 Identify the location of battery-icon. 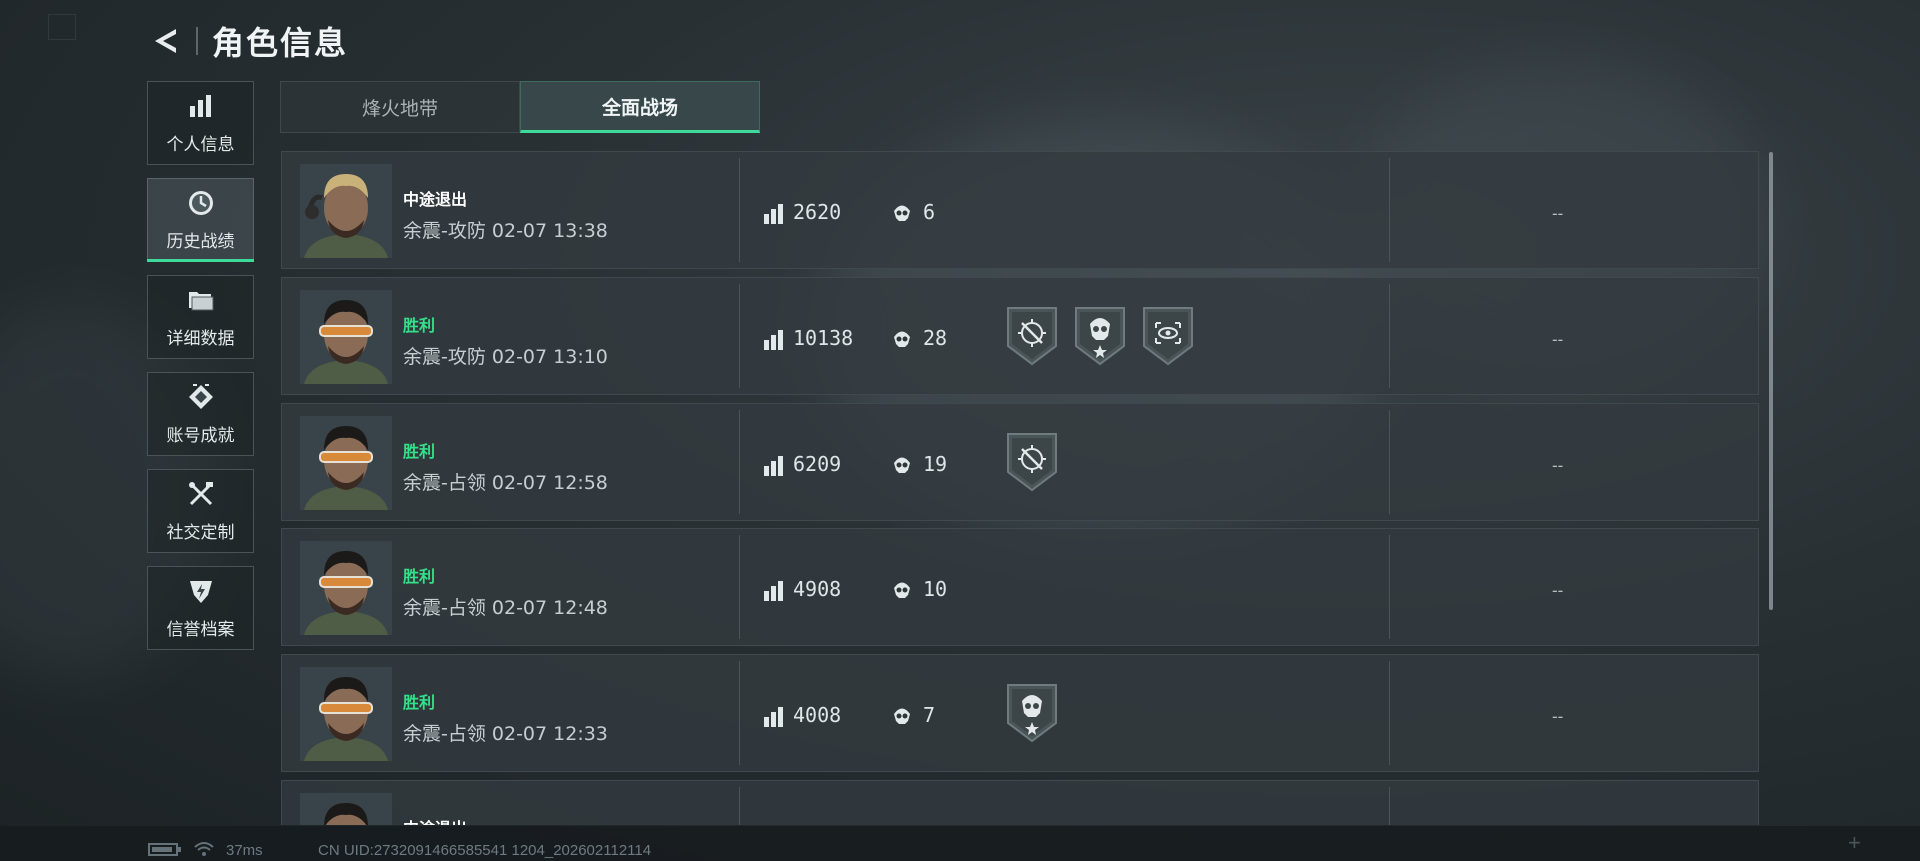
(164, 849).